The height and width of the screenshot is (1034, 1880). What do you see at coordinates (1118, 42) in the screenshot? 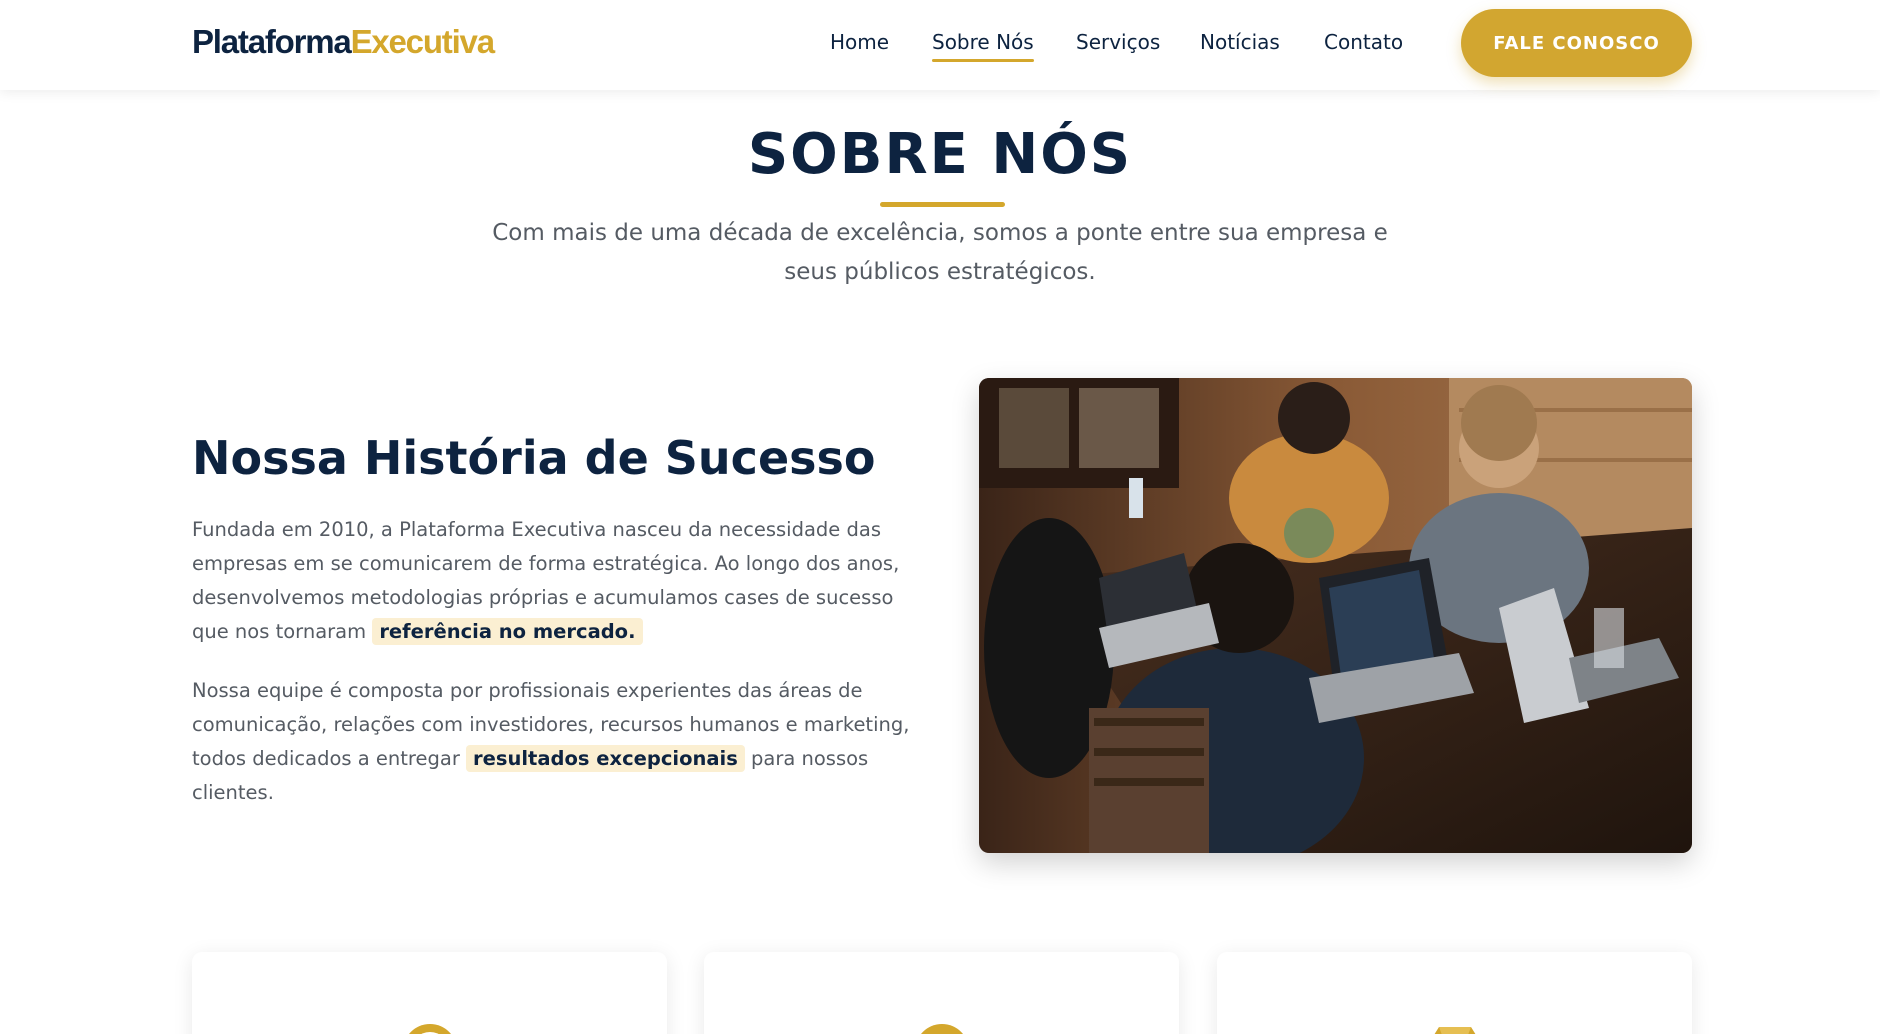
I see `nav-servicos: Serviços` at bounding box center [1118, 42].